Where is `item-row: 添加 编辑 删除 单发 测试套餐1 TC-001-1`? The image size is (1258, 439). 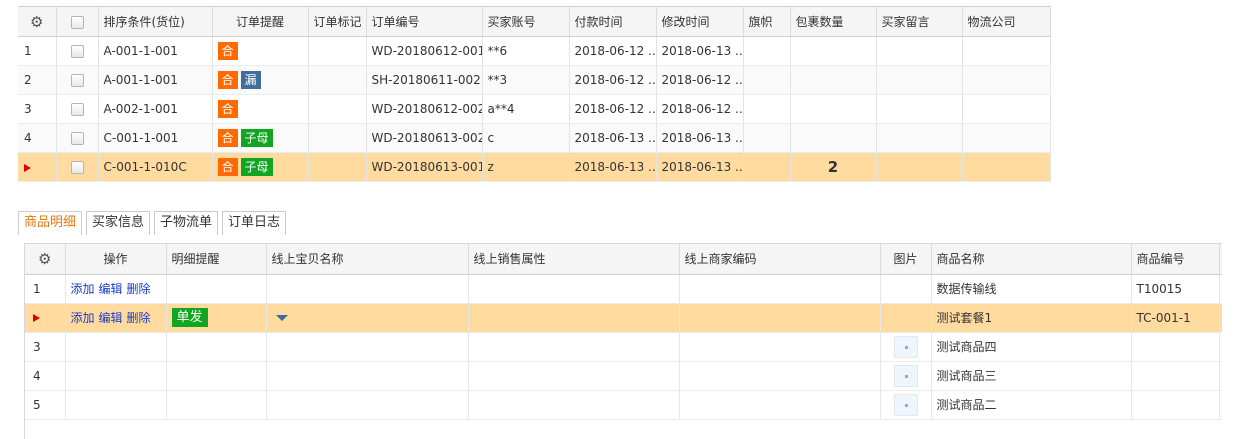
item-row: 添加 编辑 删除 单发 测试套餐1 TC-001-1 is located at coordinates (623, 318).